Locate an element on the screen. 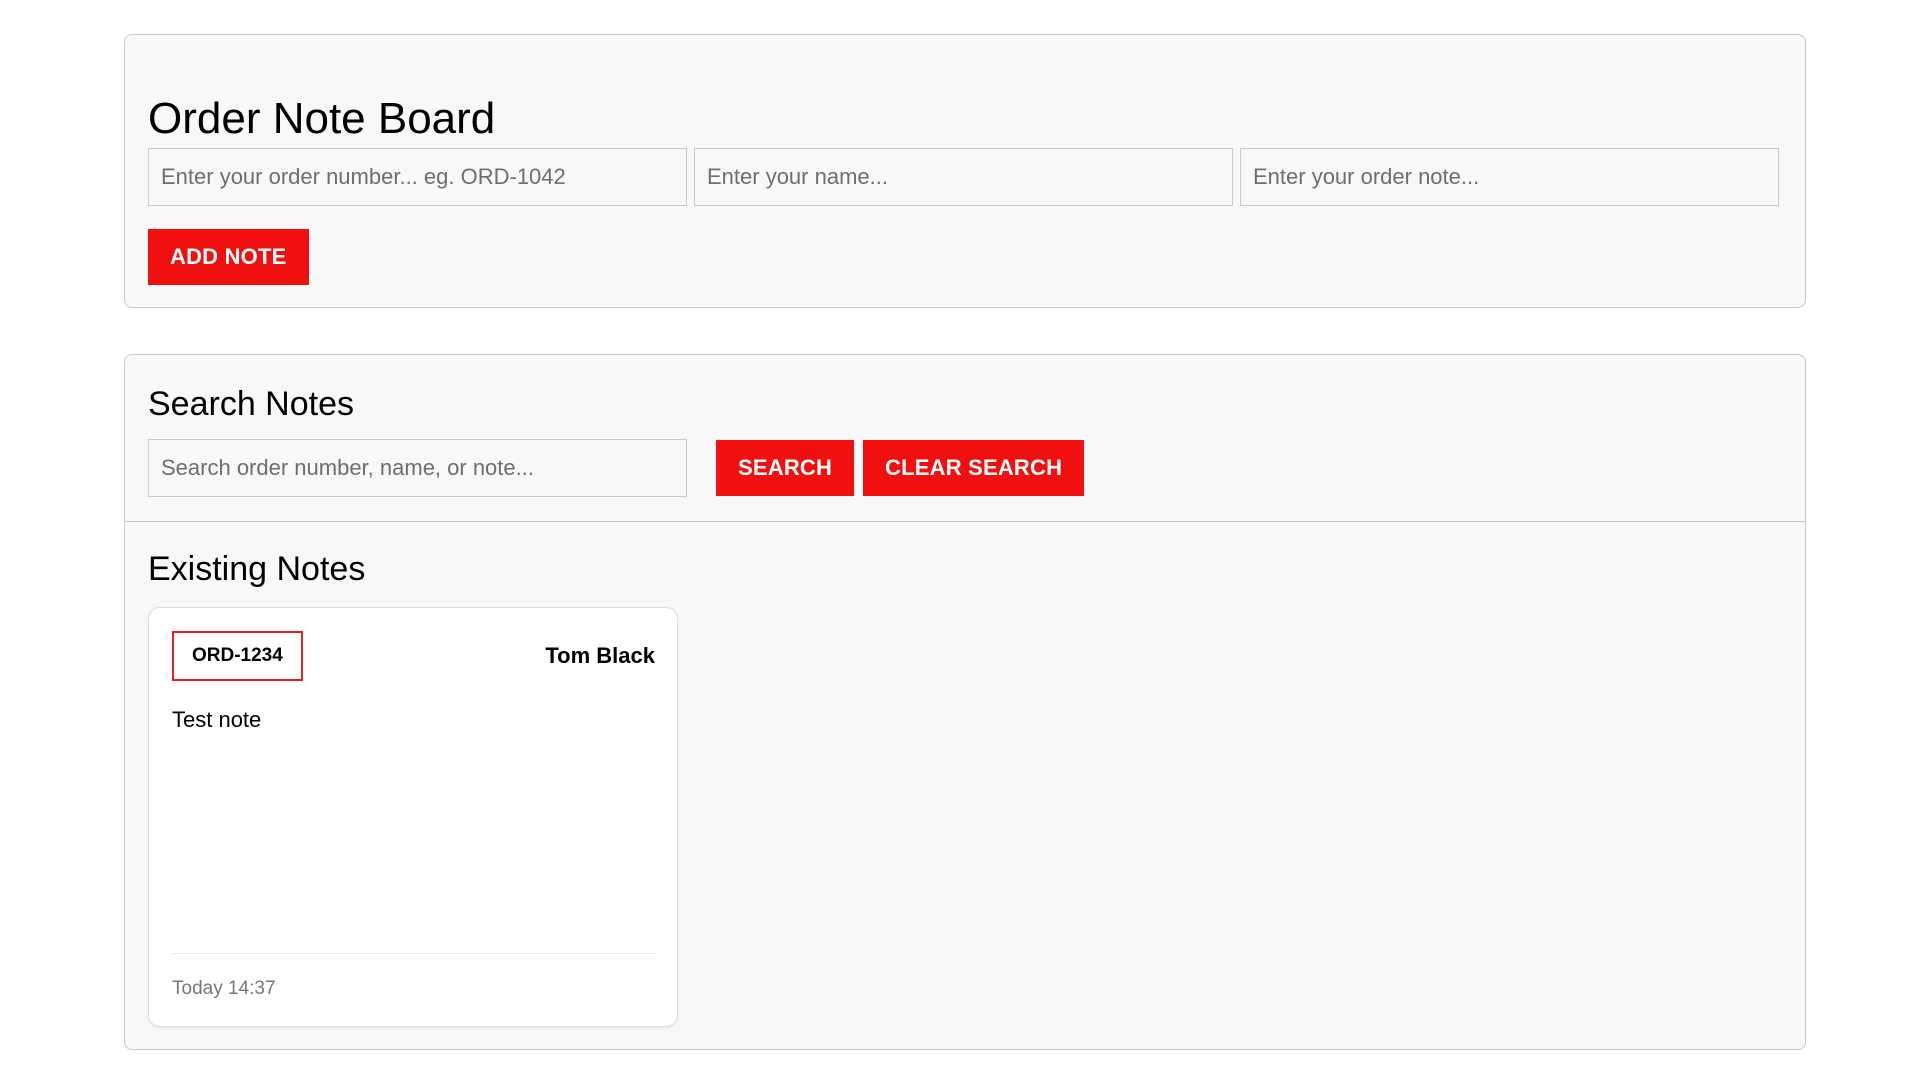  search-heading: Search Notes is located at coordinates (251, 404).